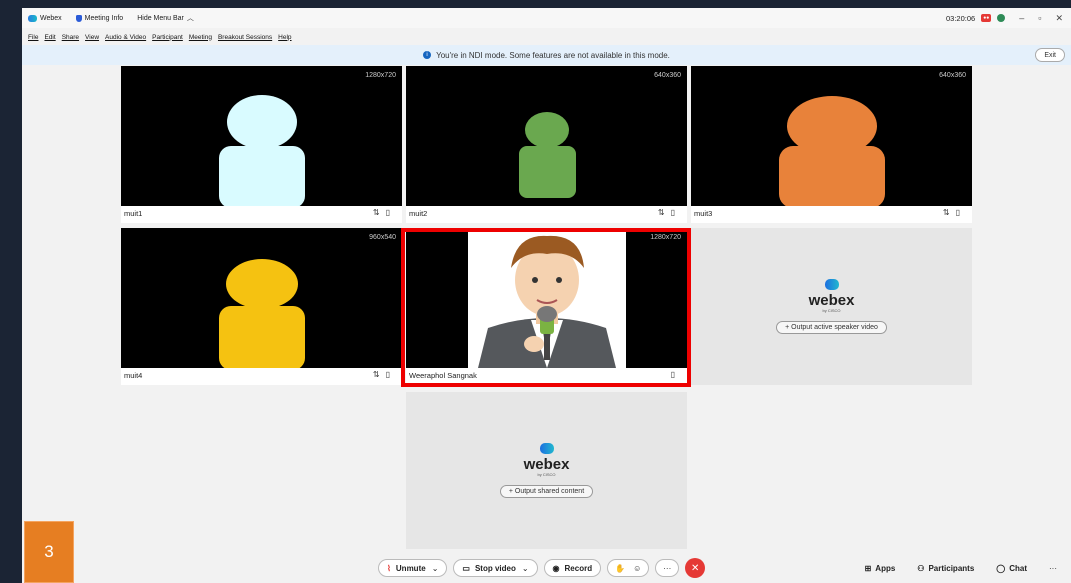 The width and height of the screenshot is (1071, 583). I want to click on minimize-icon: –, so click(1021, 18).